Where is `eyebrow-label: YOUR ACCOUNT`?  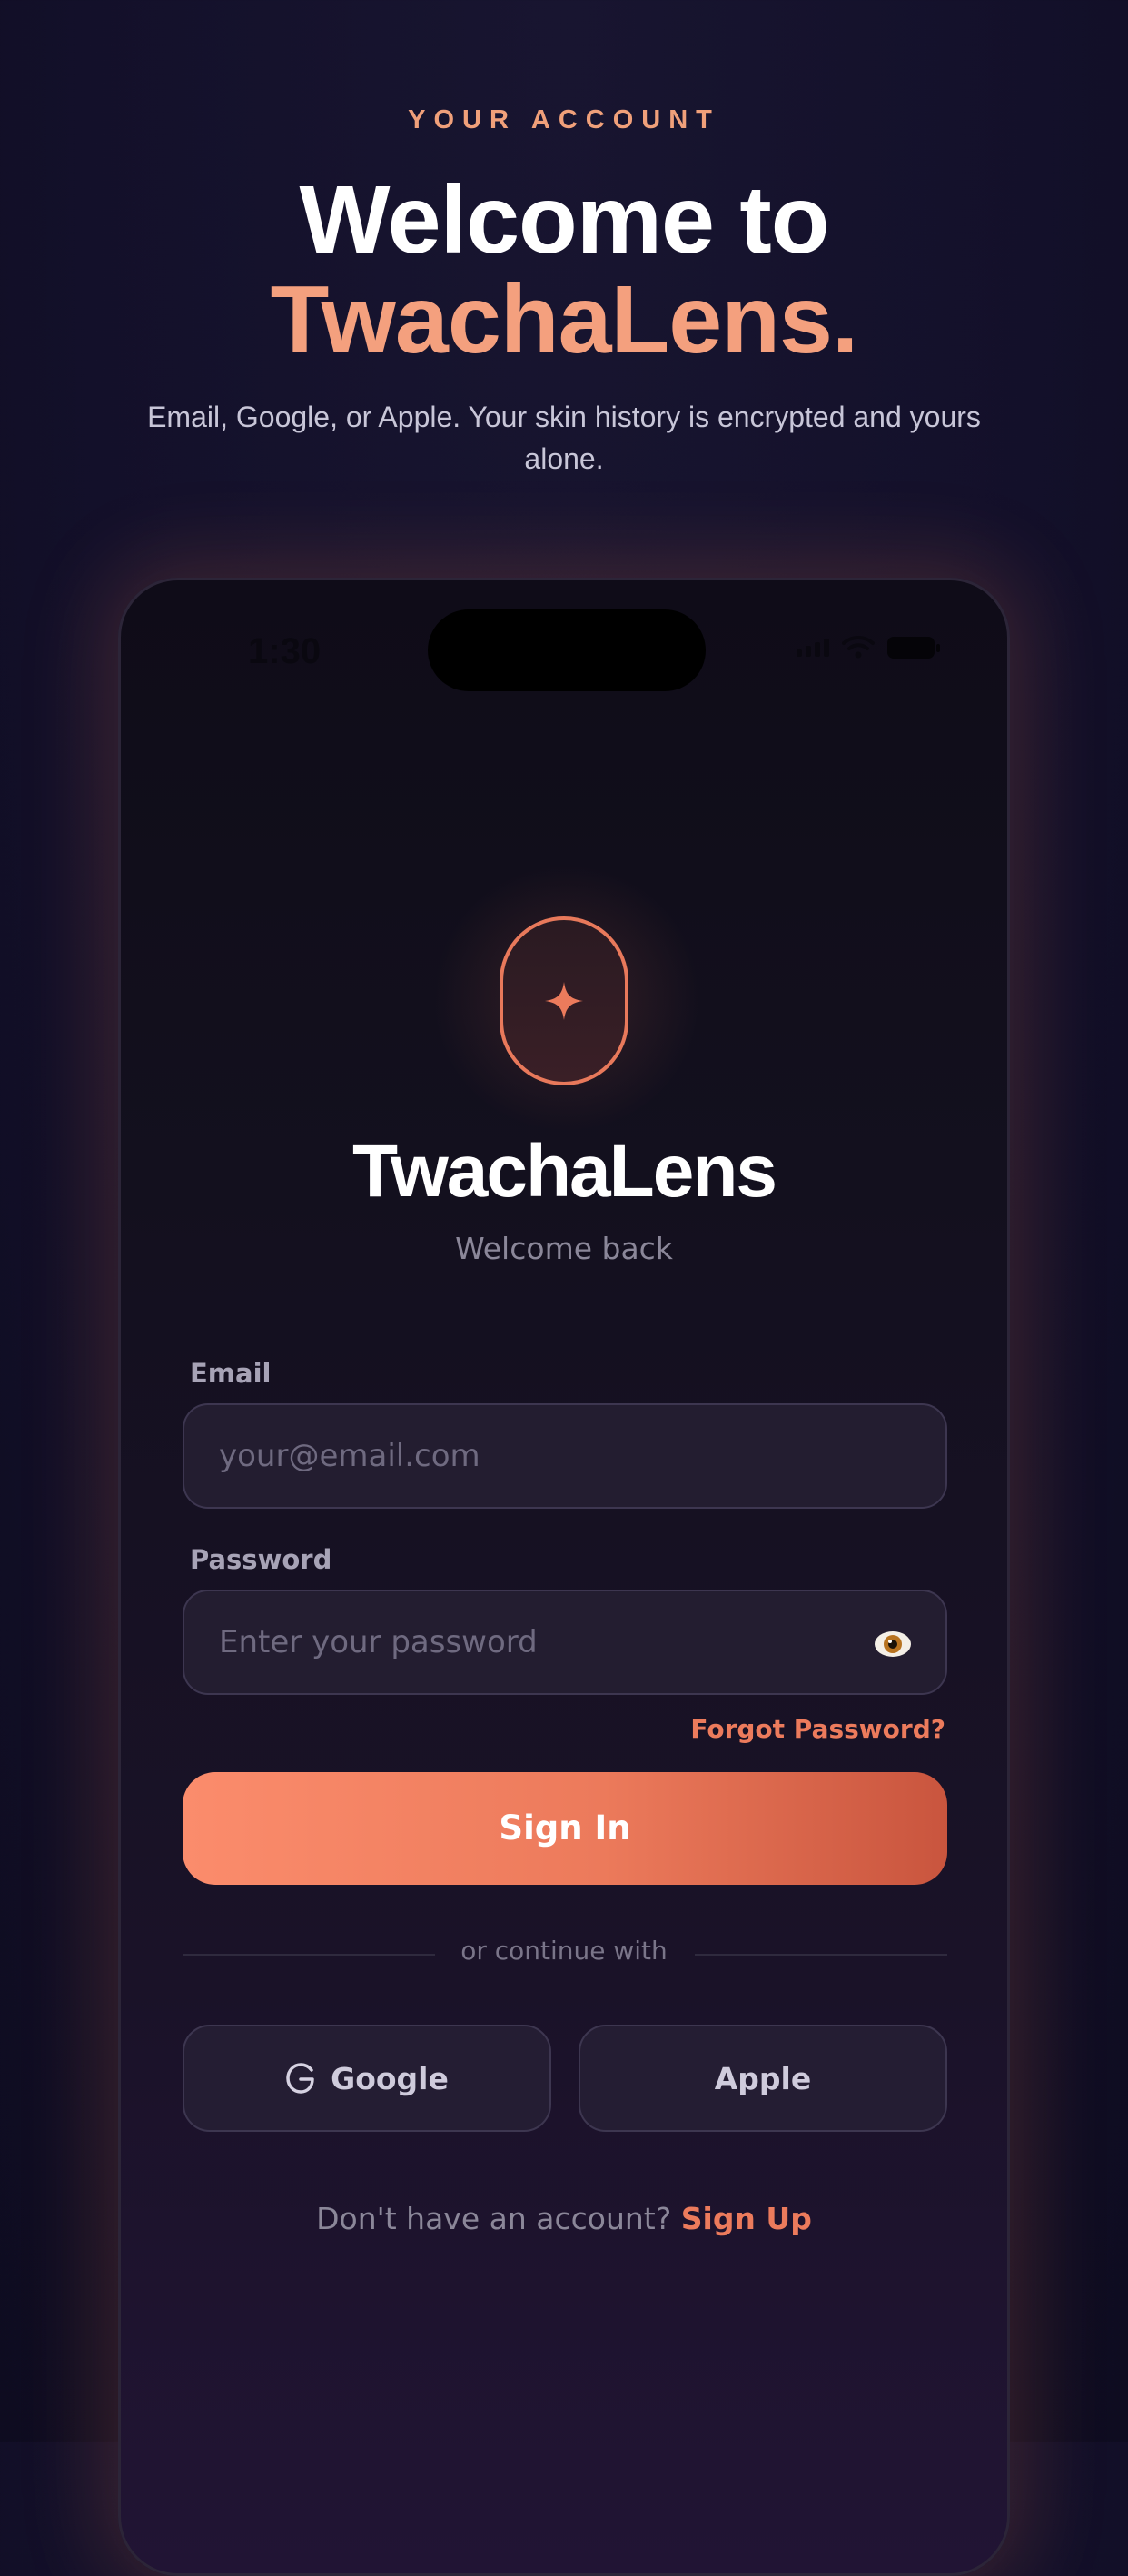
eyebrow-label: YOUR ACCOUNT is located at coordinates (564, 119).